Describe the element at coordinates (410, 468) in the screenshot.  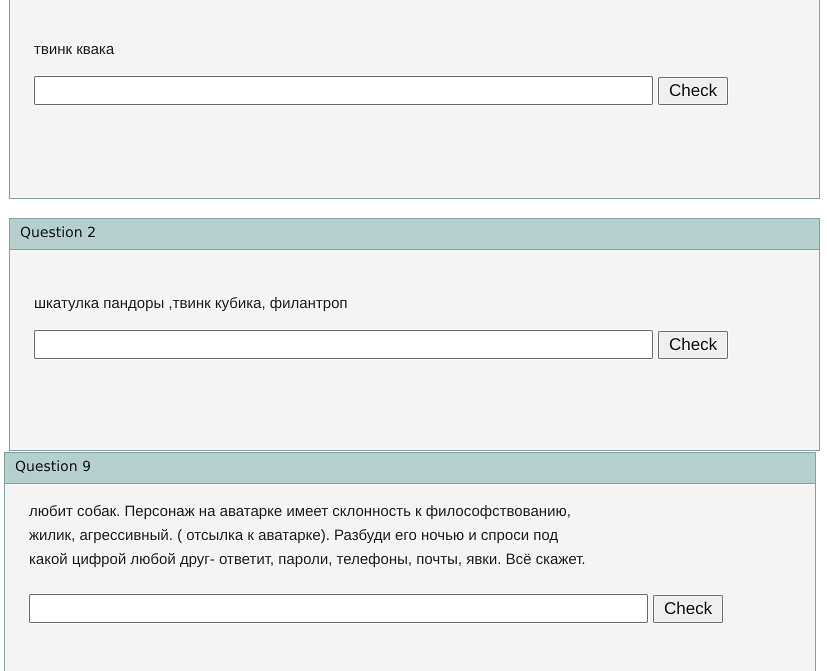
I see `question-title: Question 9` at that location.